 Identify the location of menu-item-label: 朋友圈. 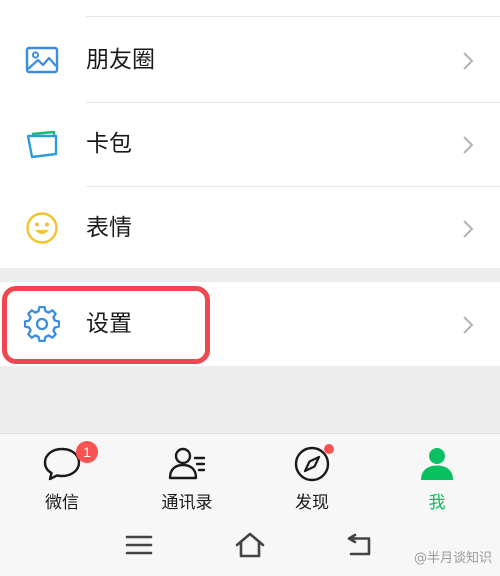
(120, 60).